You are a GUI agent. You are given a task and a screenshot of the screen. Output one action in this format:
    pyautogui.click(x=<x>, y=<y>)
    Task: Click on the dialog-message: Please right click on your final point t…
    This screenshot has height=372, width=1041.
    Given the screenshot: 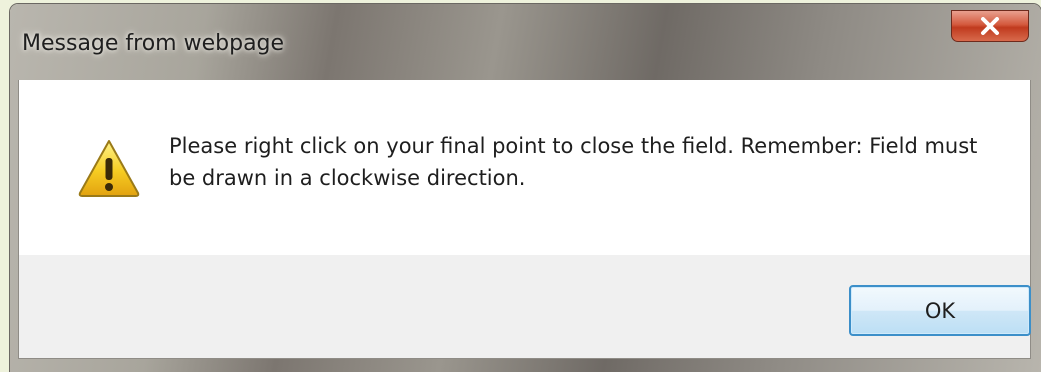 What is the action you would take?
    pyautogui.click(x=573, y=162)
    